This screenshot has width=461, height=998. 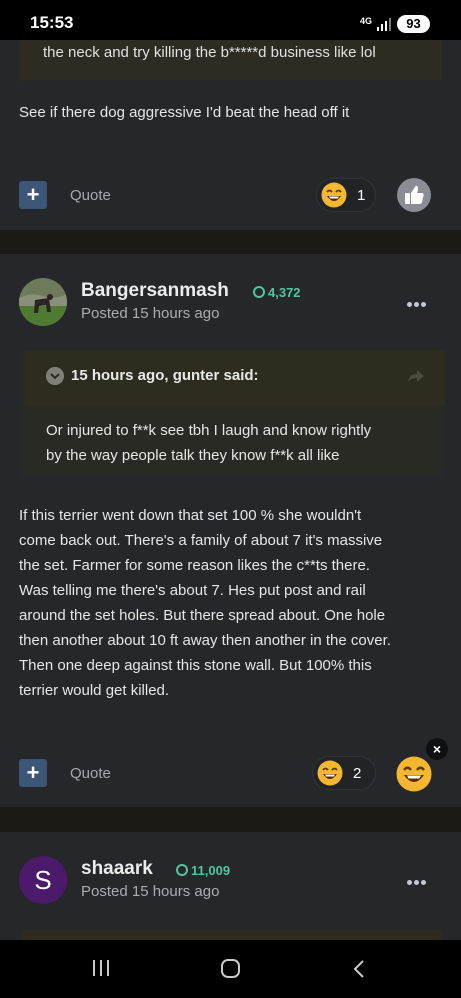 I want to click on quote-header: 15 hours ago, gunter said:, so click(x=235, y=378).